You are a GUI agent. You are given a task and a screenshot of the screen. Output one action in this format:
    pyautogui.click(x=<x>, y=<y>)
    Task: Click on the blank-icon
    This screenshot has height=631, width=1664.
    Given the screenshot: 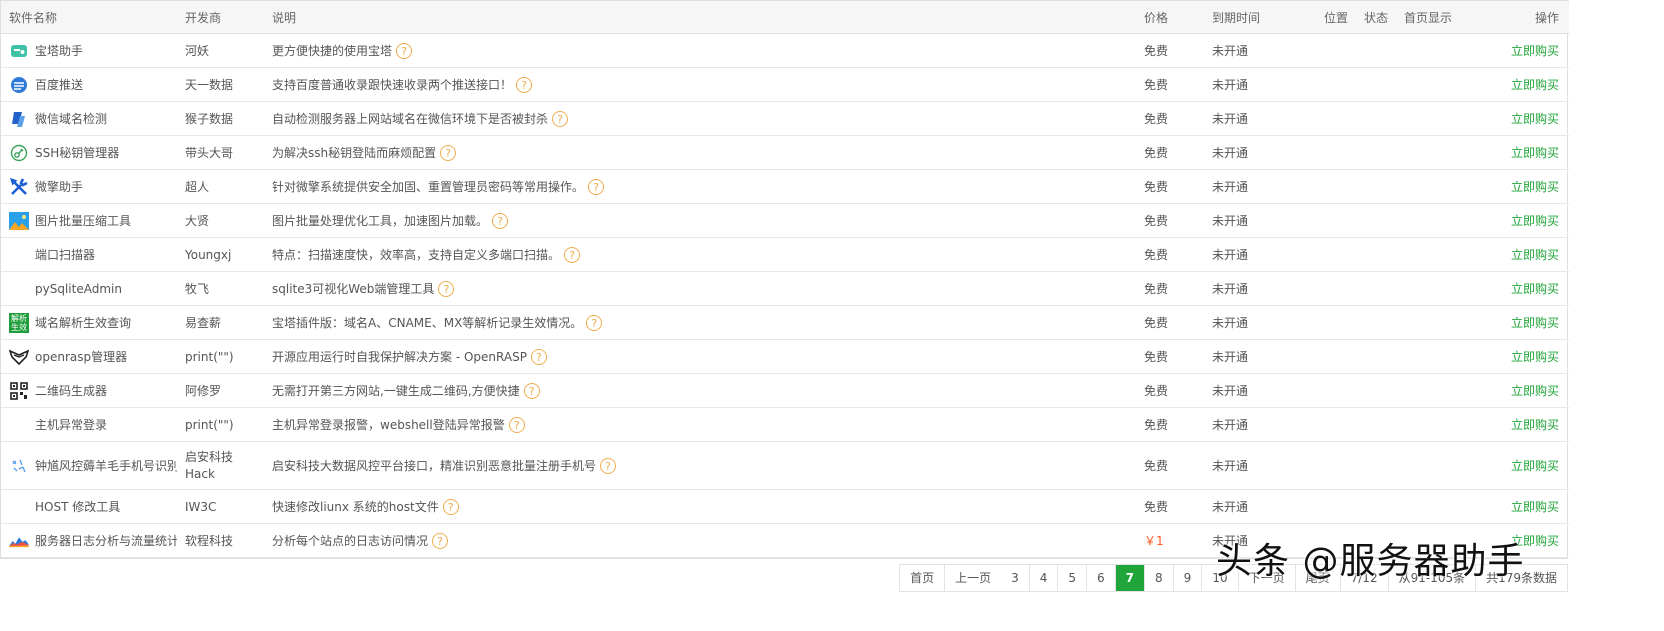 What is the action you would take?
    pyautogui.click(x=19, y=289)
    